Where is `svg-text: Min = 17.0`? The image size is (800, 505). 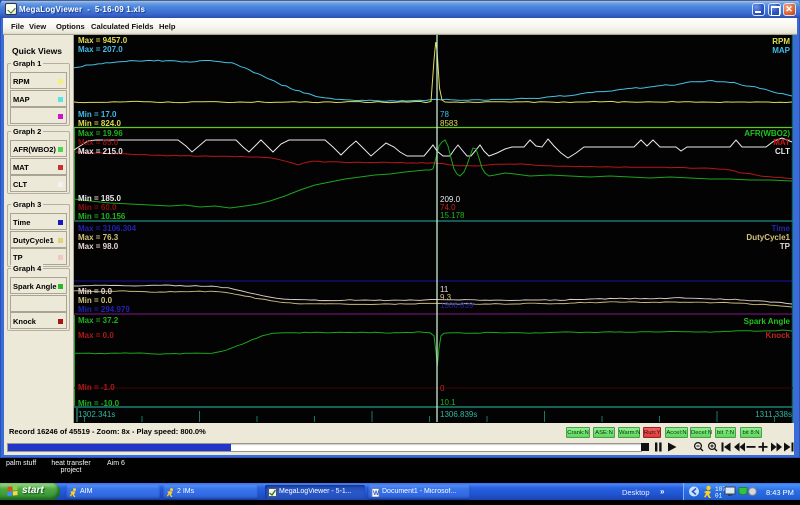
svg-text: Min = 17.0 is located at coordinates (97, 114).